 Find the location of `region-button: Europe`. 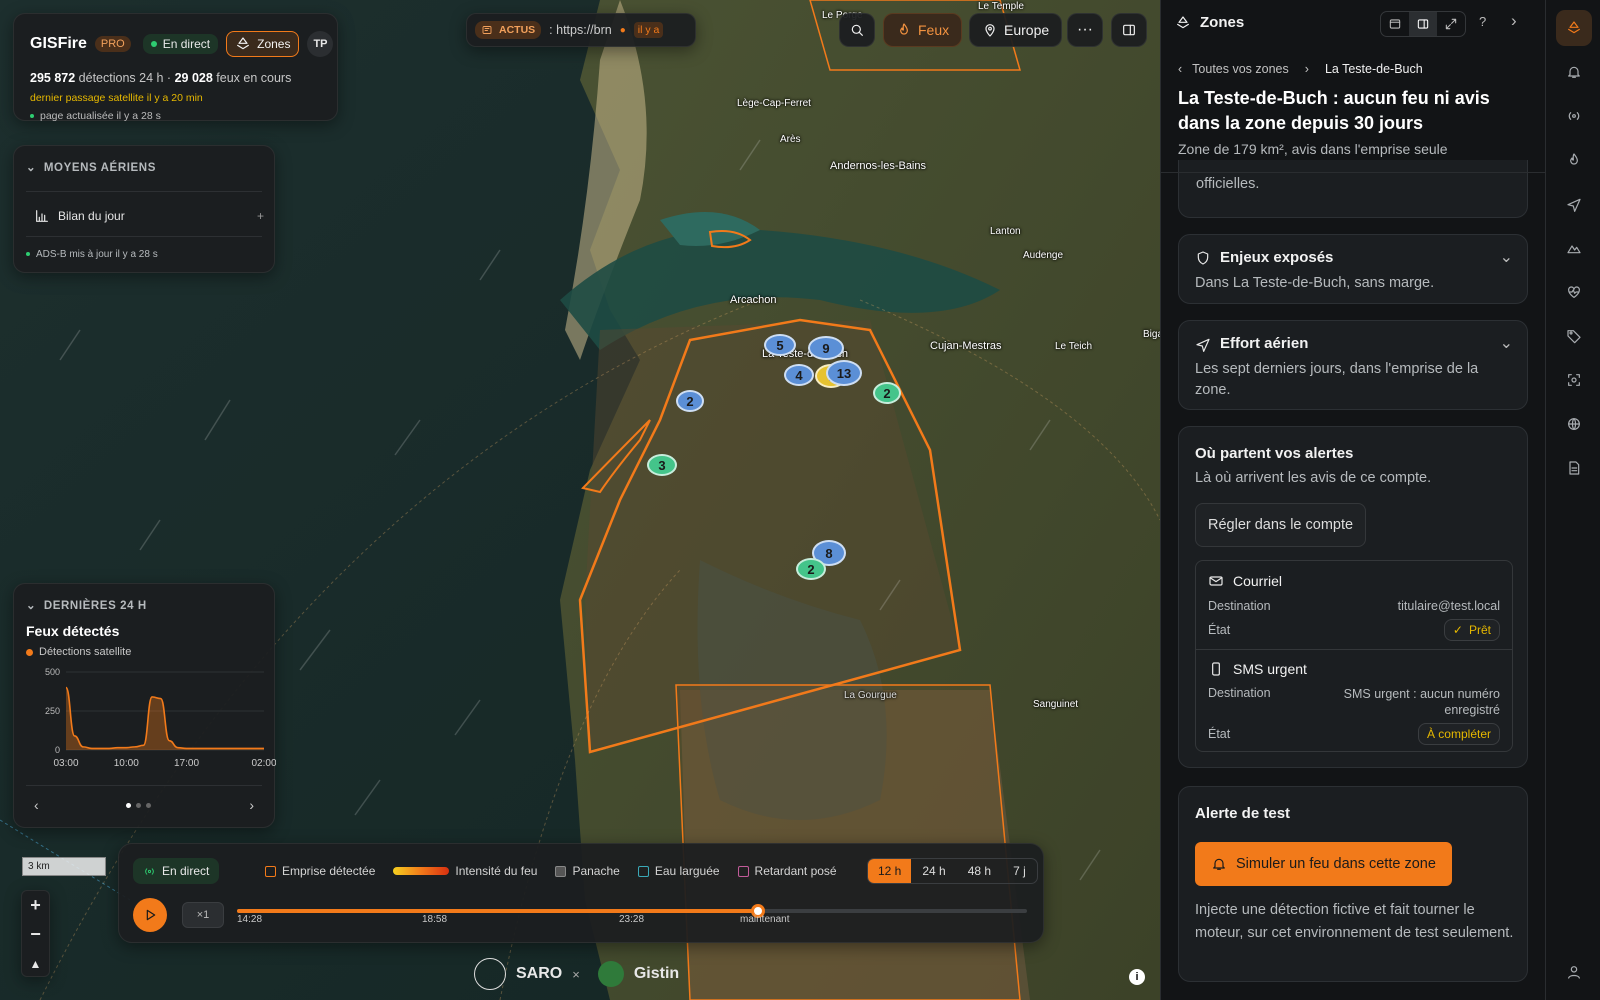

region-button: Europe is located at coordinates (1016, 30).